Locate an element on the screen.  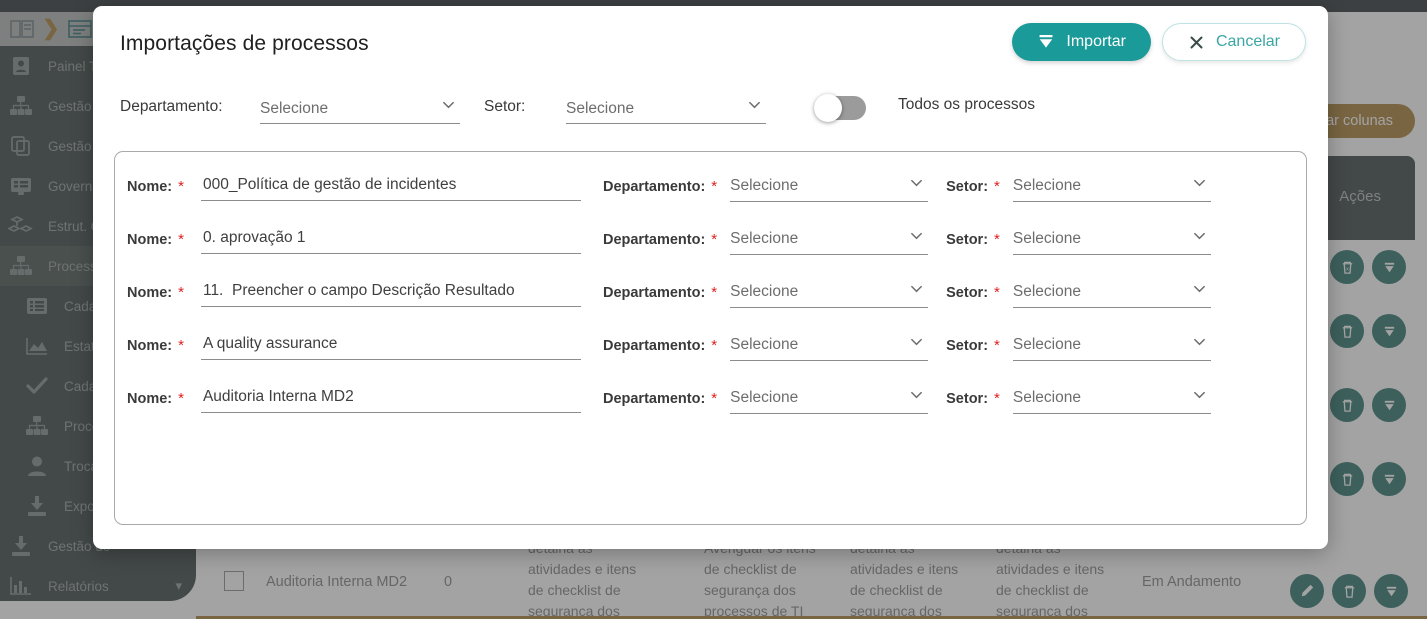
dialog-title: Importações de processos is located at coordinates (244, 43).